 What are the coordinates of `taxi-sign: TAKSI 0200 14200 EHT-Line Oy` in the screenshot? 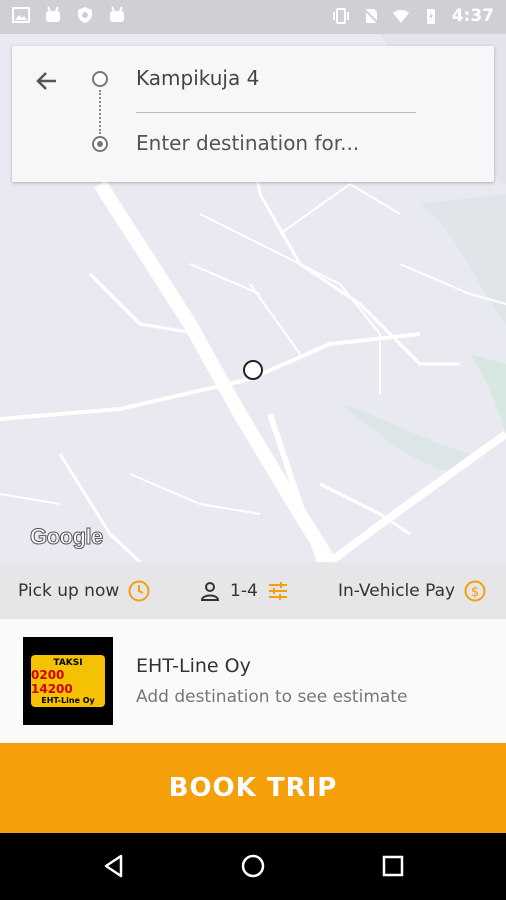 It's located at (68, 681).